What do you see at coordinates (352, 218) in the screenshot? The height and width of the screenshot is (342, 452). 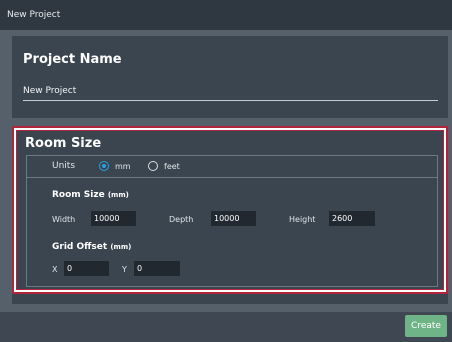 I see `height-input: 2600` at bounding box center [352, 218].